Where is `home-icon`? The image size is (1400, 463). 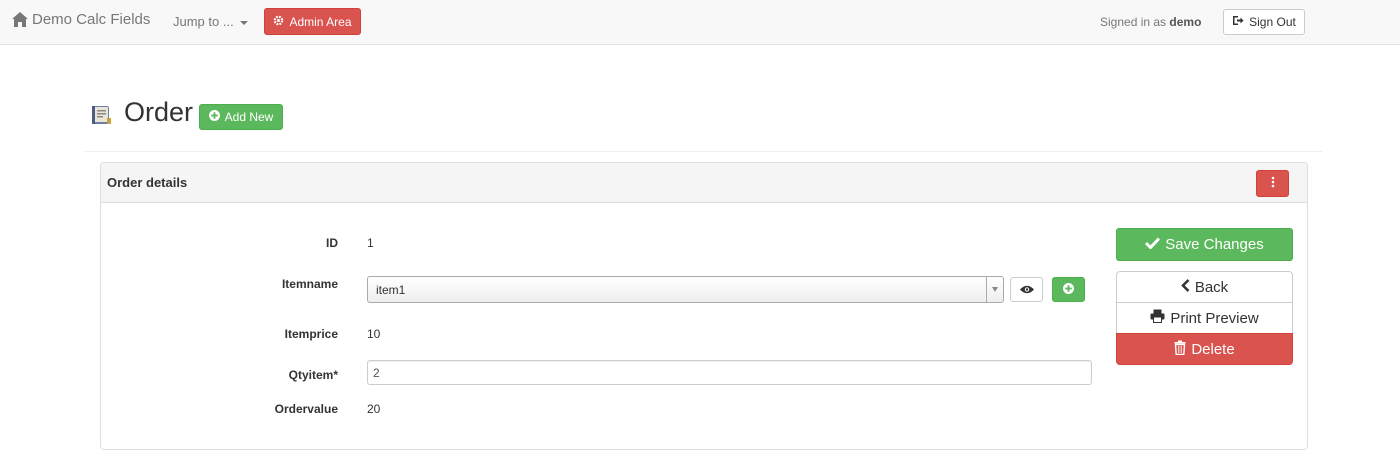
home-icon is located at coordinates (20, 19).